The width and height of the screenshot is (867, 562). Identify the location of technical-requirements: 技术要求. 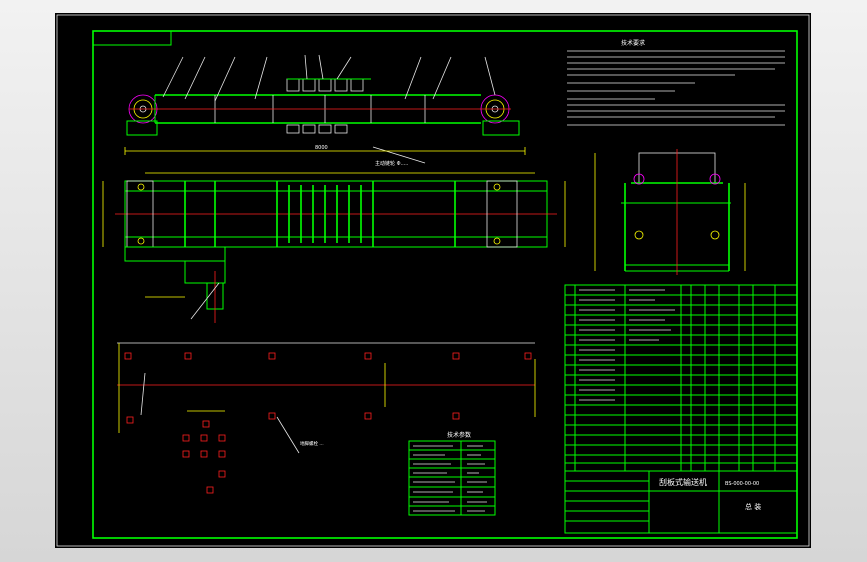
(676, 82).